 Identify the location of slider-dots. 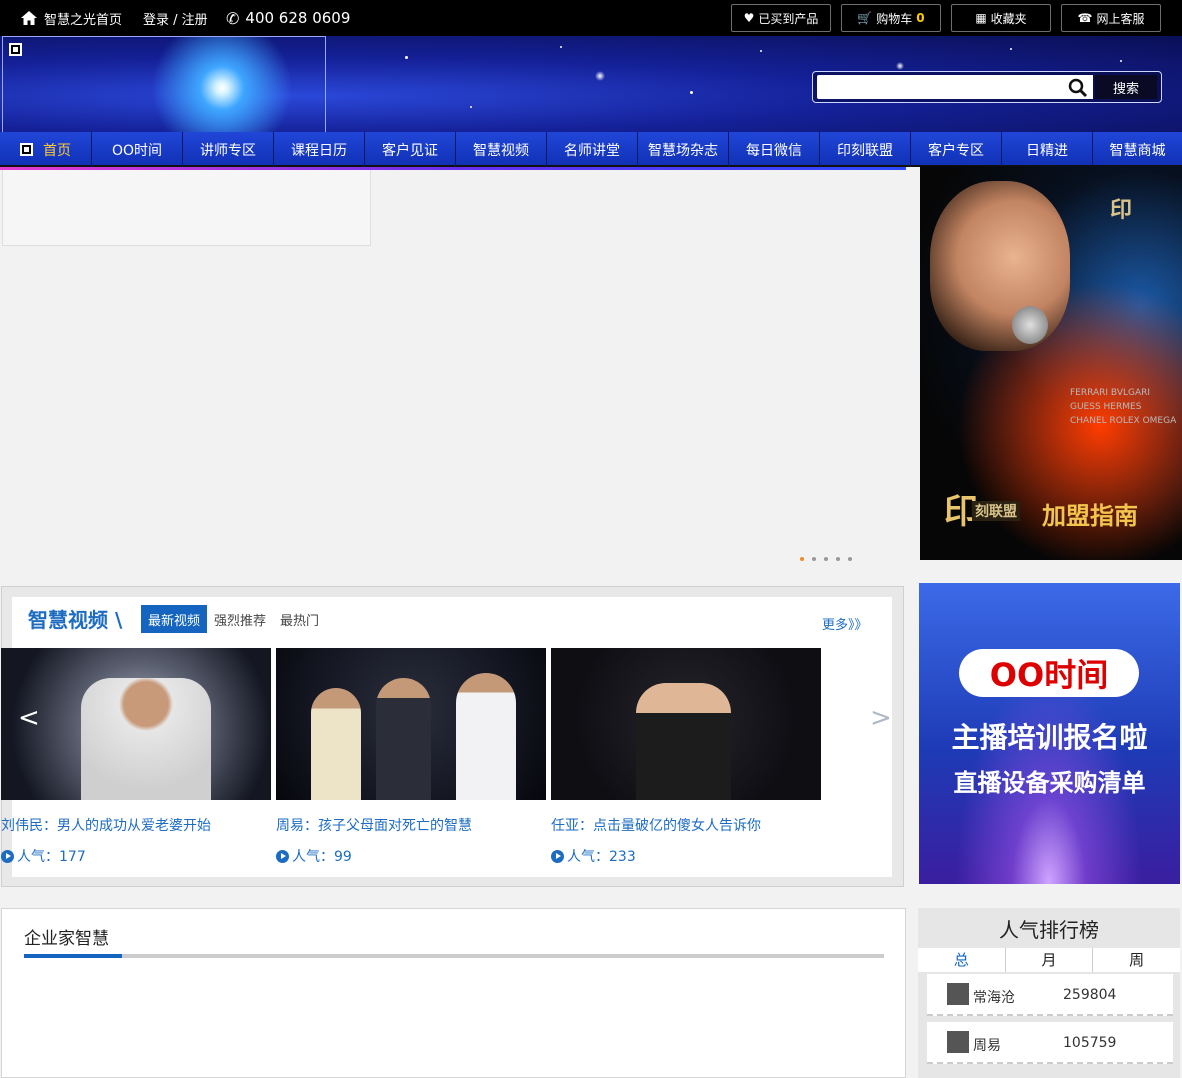
(826, 559).